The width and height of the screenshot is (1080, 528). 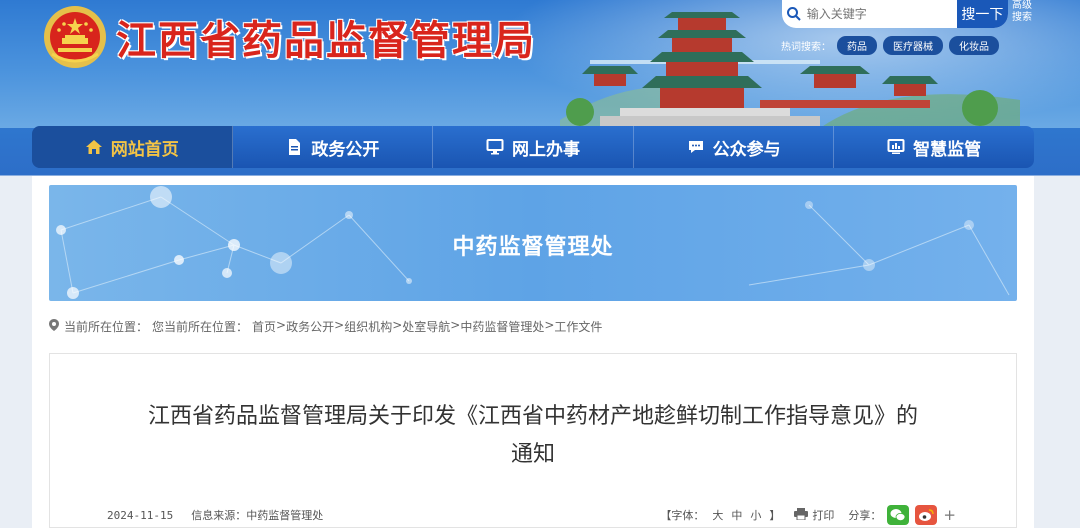 What do you see at coordinates (775, 515) in the screenshot?
I see `font-size-close: 】` at bounding box center [775, 515].